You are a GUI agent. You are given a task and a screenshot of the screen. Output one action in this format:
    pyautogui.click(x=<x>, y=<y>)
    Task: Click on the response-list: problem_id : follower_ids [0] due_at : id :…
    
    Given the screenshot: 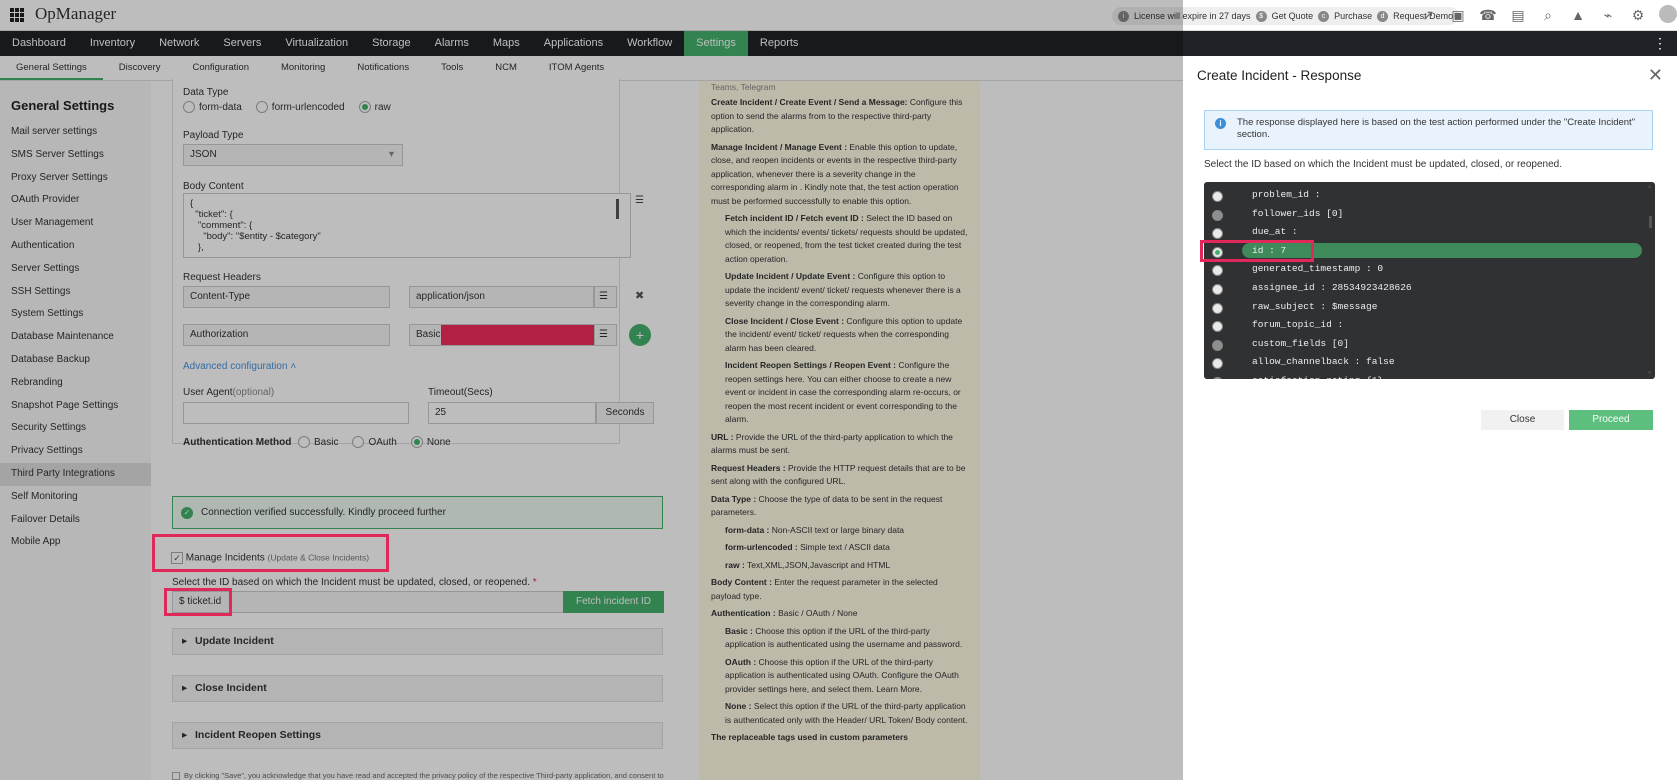 What is the action you would take?
    pyautogui.click(x=1429, y=280)
    